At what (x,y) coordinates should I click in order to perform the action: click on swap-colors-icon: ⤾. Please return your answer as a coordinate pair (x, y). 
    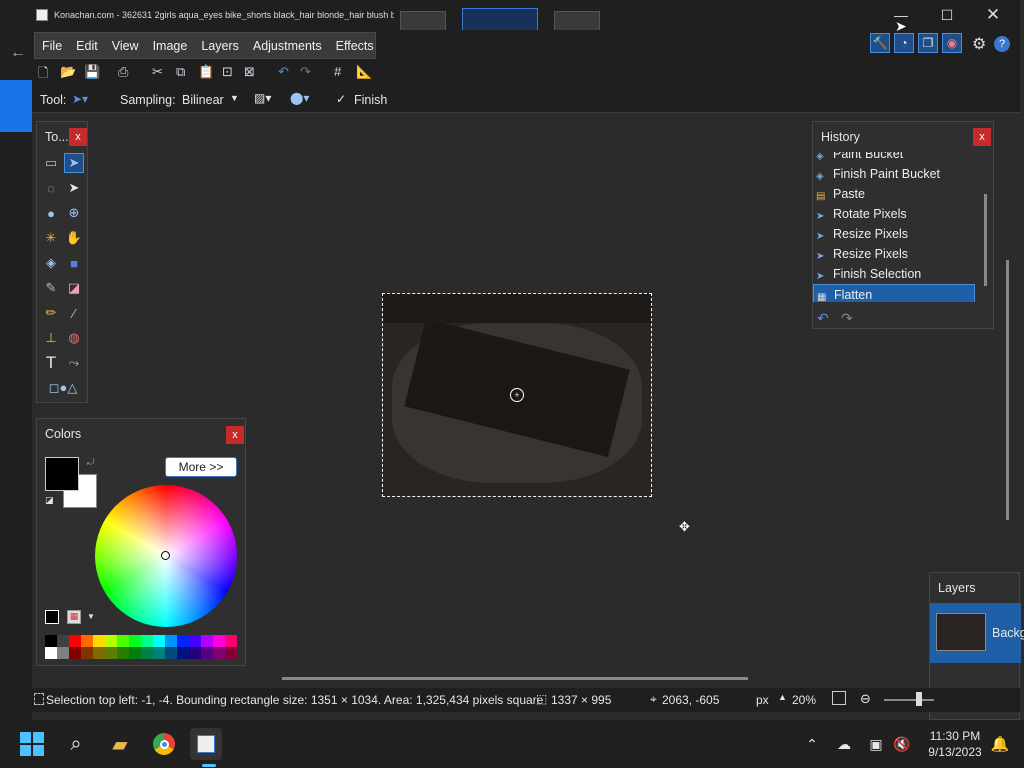
    Looking at the image, I should click on (91, 462).